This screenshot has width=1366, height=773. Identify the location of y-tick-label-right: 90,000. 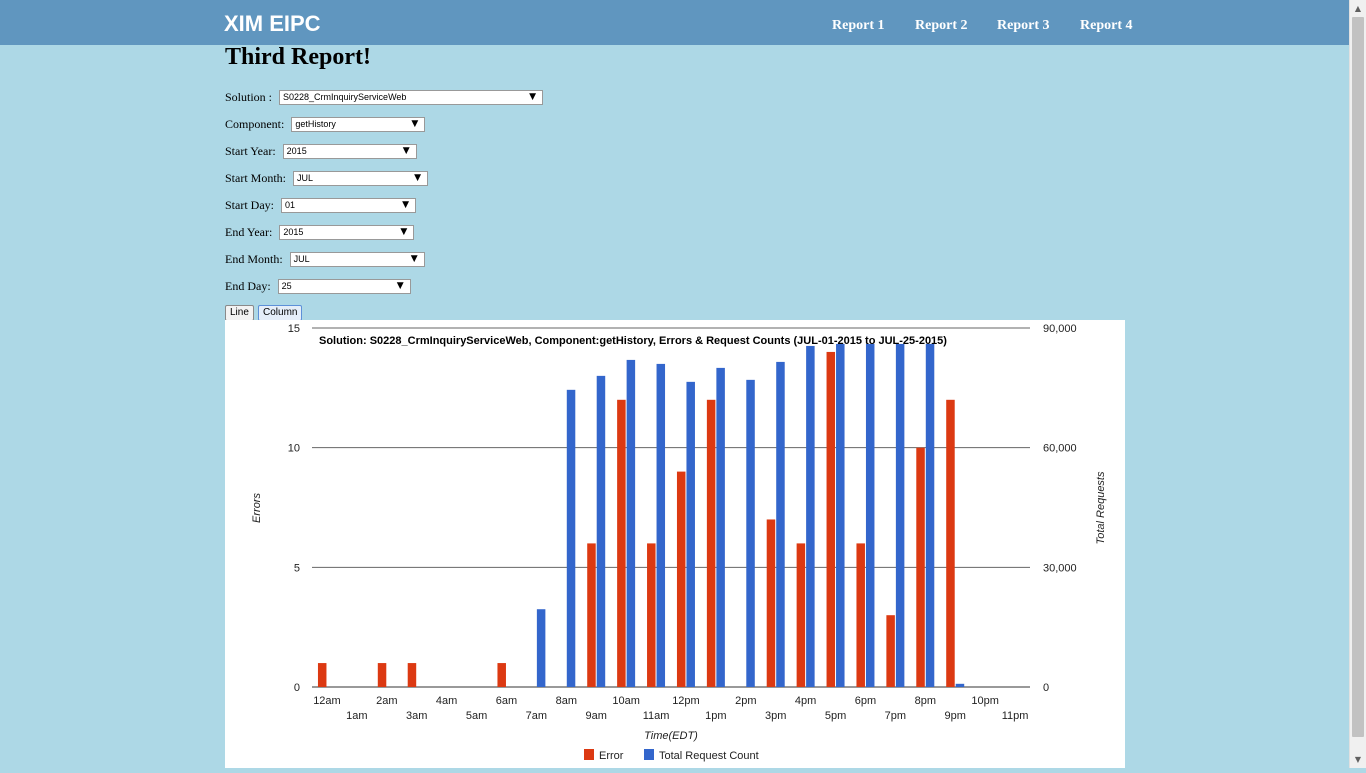
(1060, 329).